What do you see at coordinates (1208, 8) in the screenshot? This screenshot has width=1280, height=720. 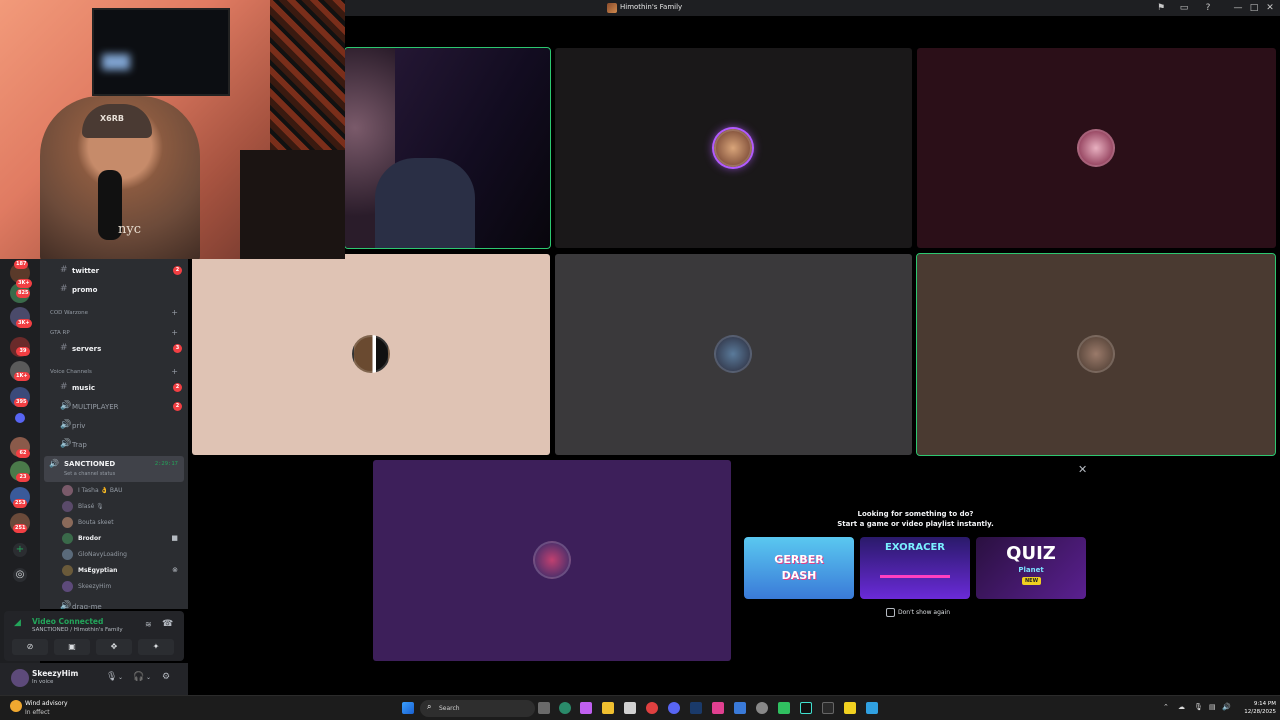 I see `help-icon: ?` at bounding box center [1208, 8].